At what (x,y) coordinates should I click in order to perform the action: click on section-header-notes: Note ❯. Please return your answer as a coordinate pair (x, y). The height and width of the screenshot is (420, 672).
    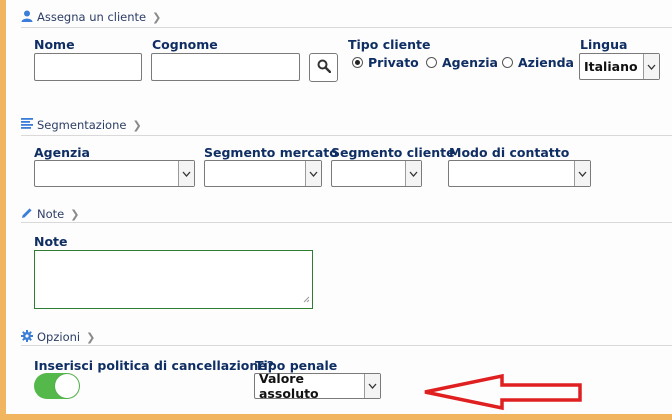
    Looking at the image, I should click on (50, 214).